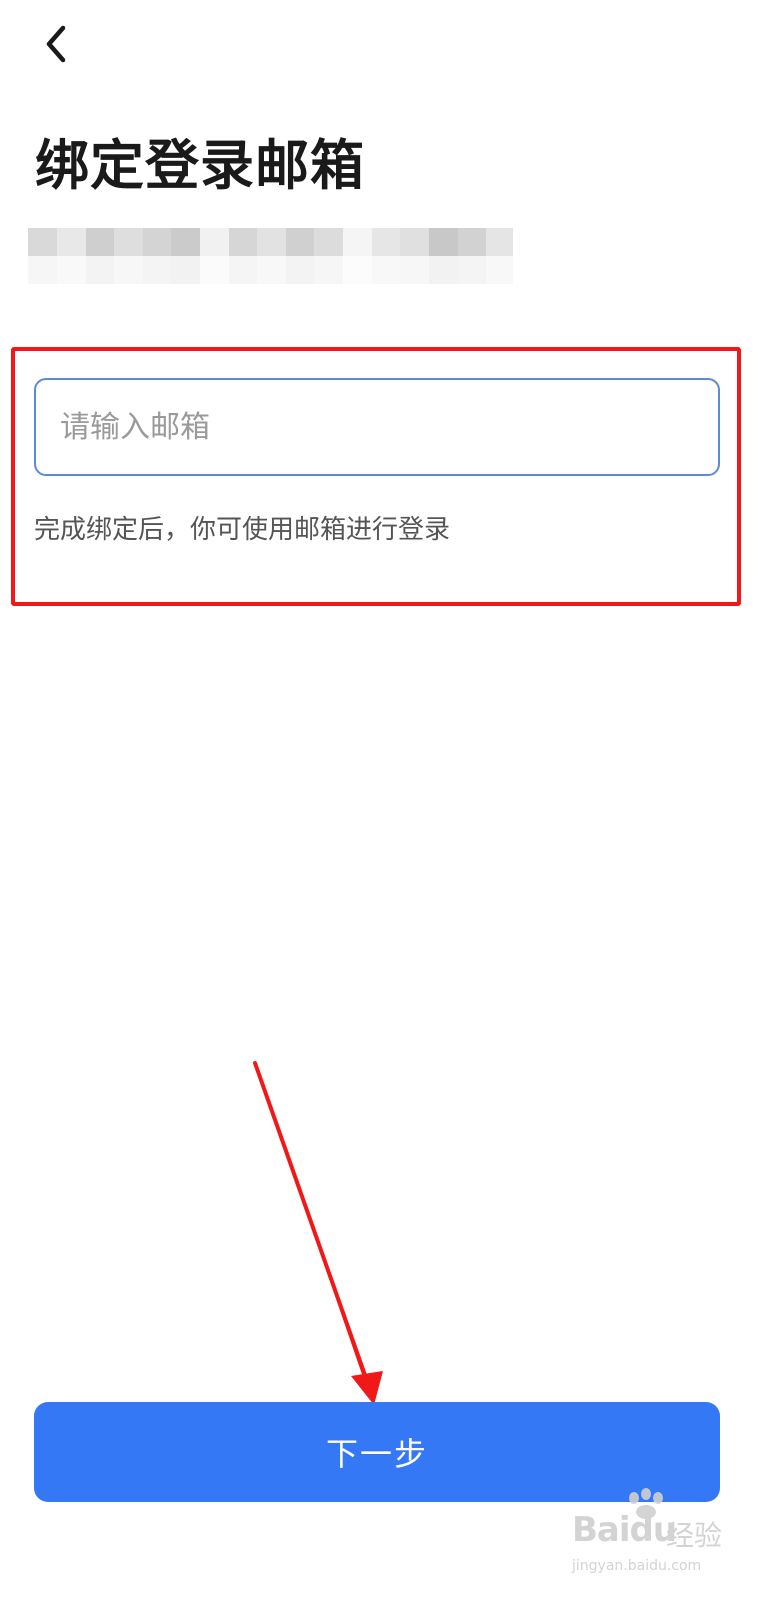 This screenshot has width=763, height=1600. Describe the element at coordinates (200, 165) in the screenshot. I see `page-title: 绑定登录邮箱` at that location.